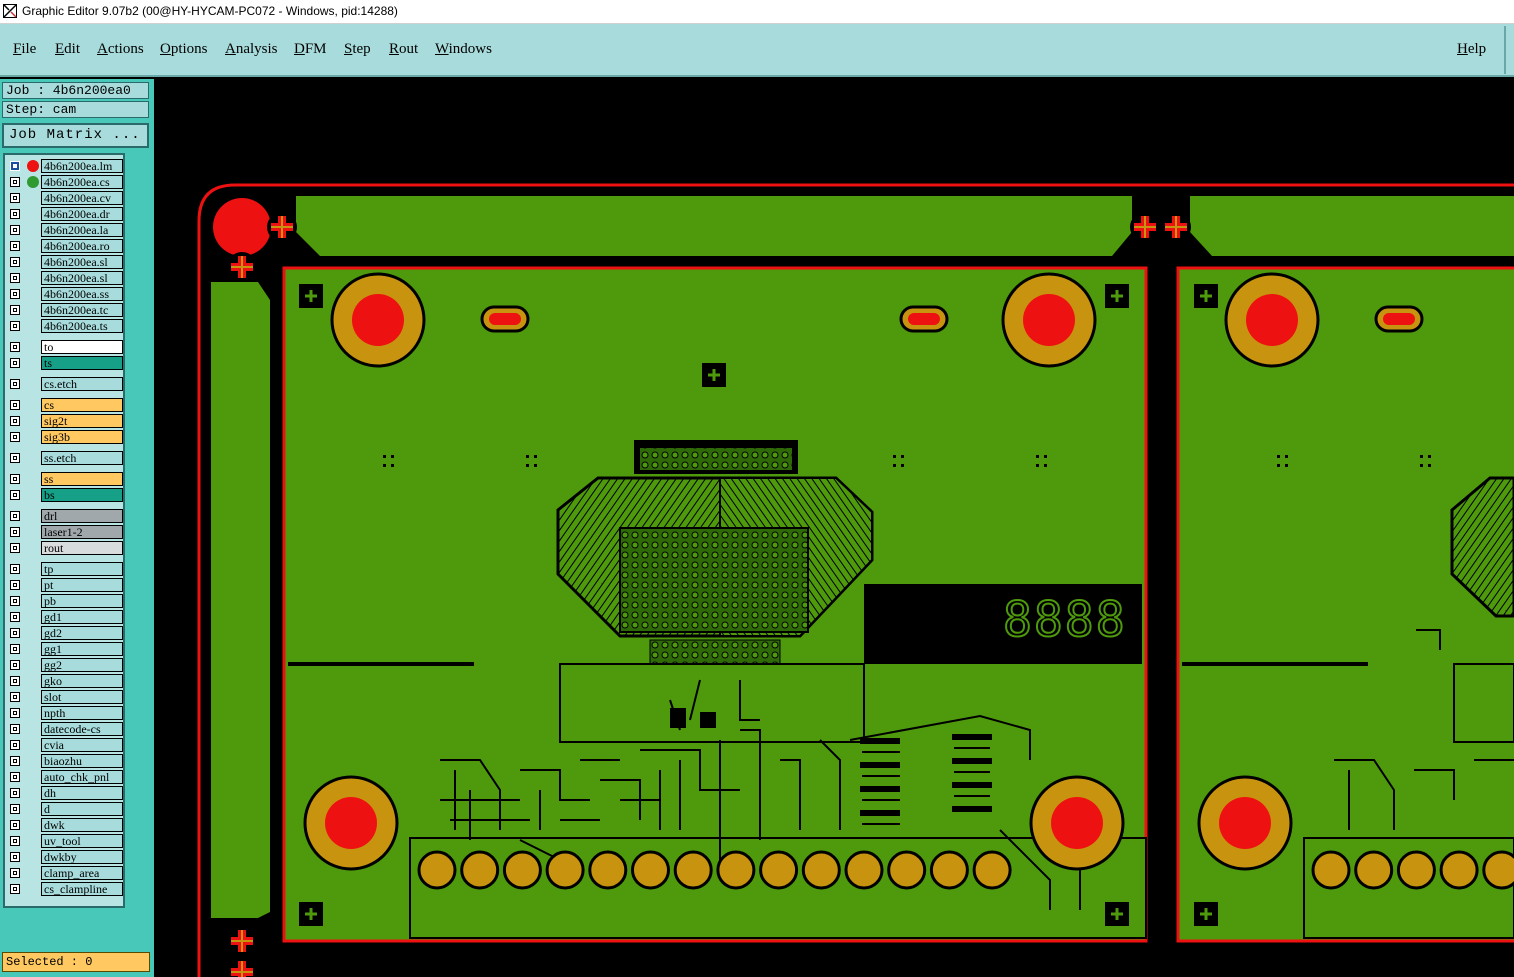 Image resolution: width=1514 pixels, height=977 pixels. I want to click on layer-name: 4b6n200ea.tc, so click(82, 310).